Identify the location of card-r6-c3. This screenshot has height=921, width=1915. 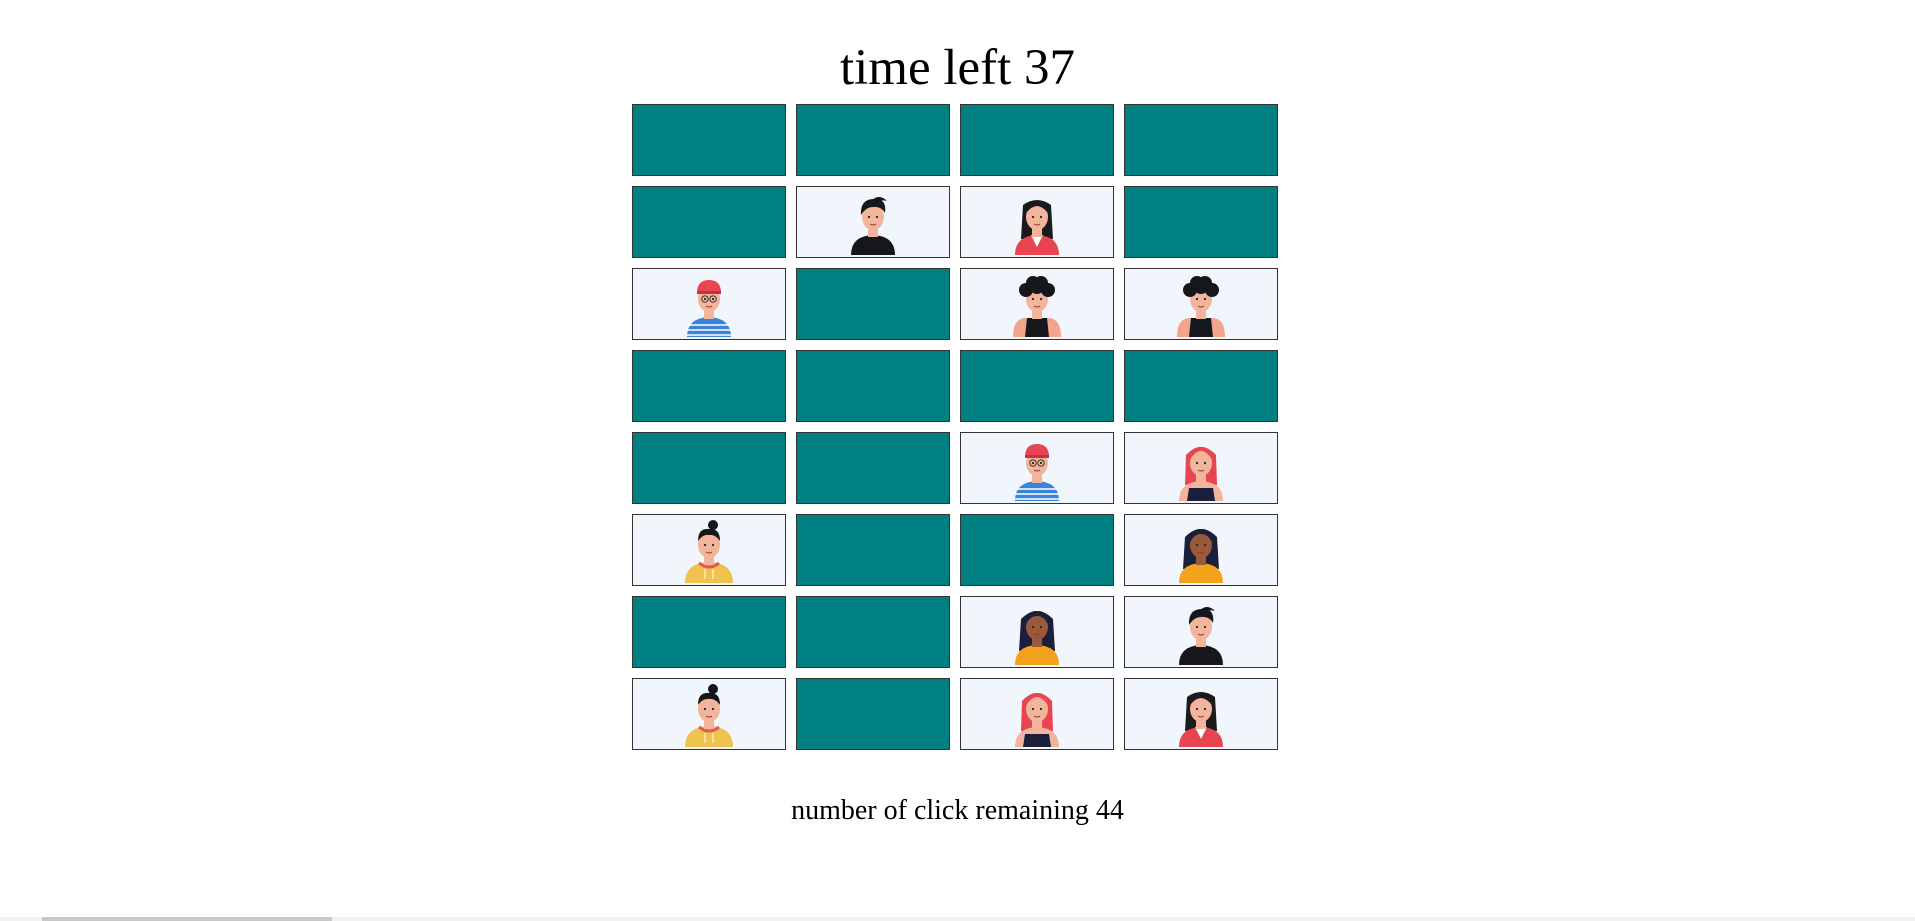
(1037, 550).